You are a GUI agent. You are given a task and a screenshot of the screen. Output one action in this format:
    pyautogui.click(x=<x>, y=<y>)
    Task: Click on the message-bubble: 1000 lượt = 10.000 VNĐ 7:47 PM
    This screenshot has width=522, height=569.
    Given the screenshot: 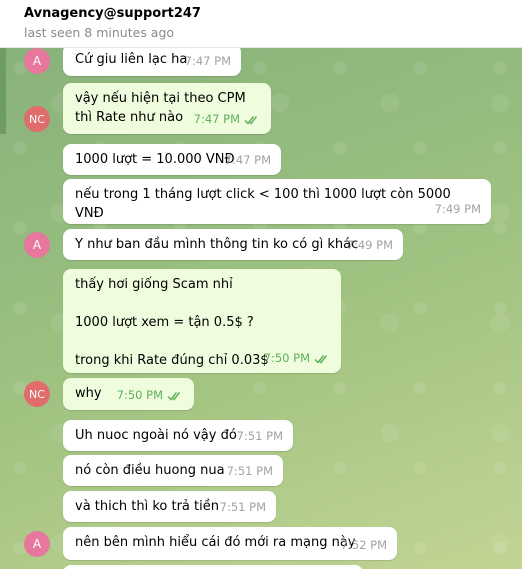 What is the action you would take?
    pyautogui.click(x=172, y=159)
    